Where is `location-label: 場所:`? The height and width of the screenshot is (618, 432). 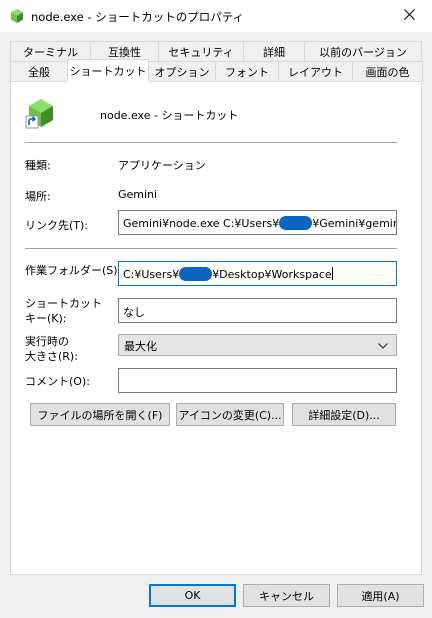 location-label: 場所: is located at coordinates (38, 196).